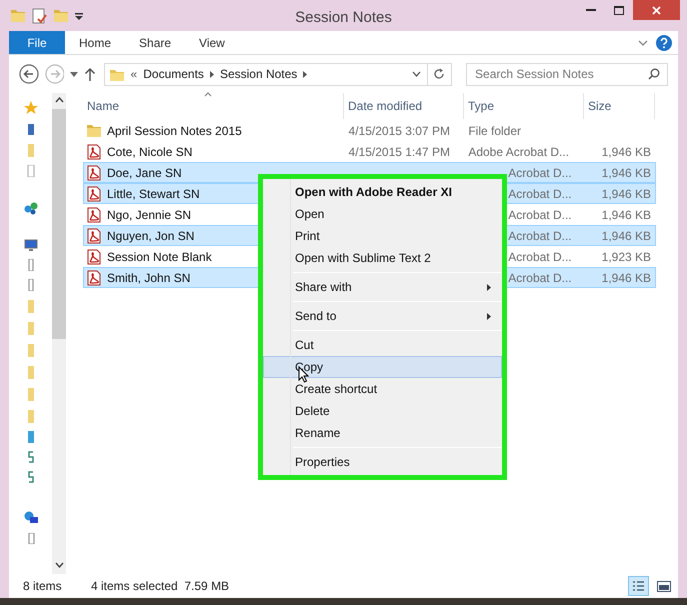 This screenshot has height=605, width=687. What do you see at coordinates (174, 131) in the screenshot?
I see `file-name: April Session Notes 2015` at bounding box center [174, 131].